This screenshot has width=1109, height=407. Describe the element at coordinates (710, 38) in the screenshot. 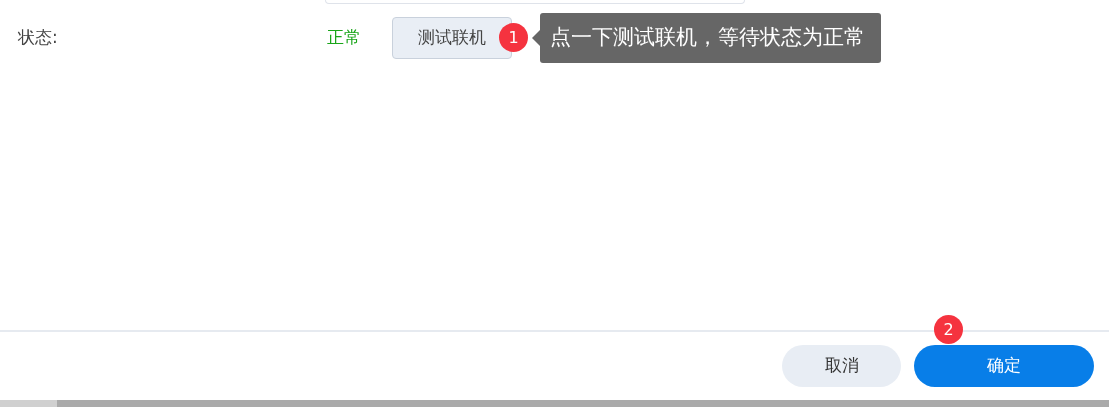

I see `tooltip: 点一下测试联机，等待状态为正常` at that location.